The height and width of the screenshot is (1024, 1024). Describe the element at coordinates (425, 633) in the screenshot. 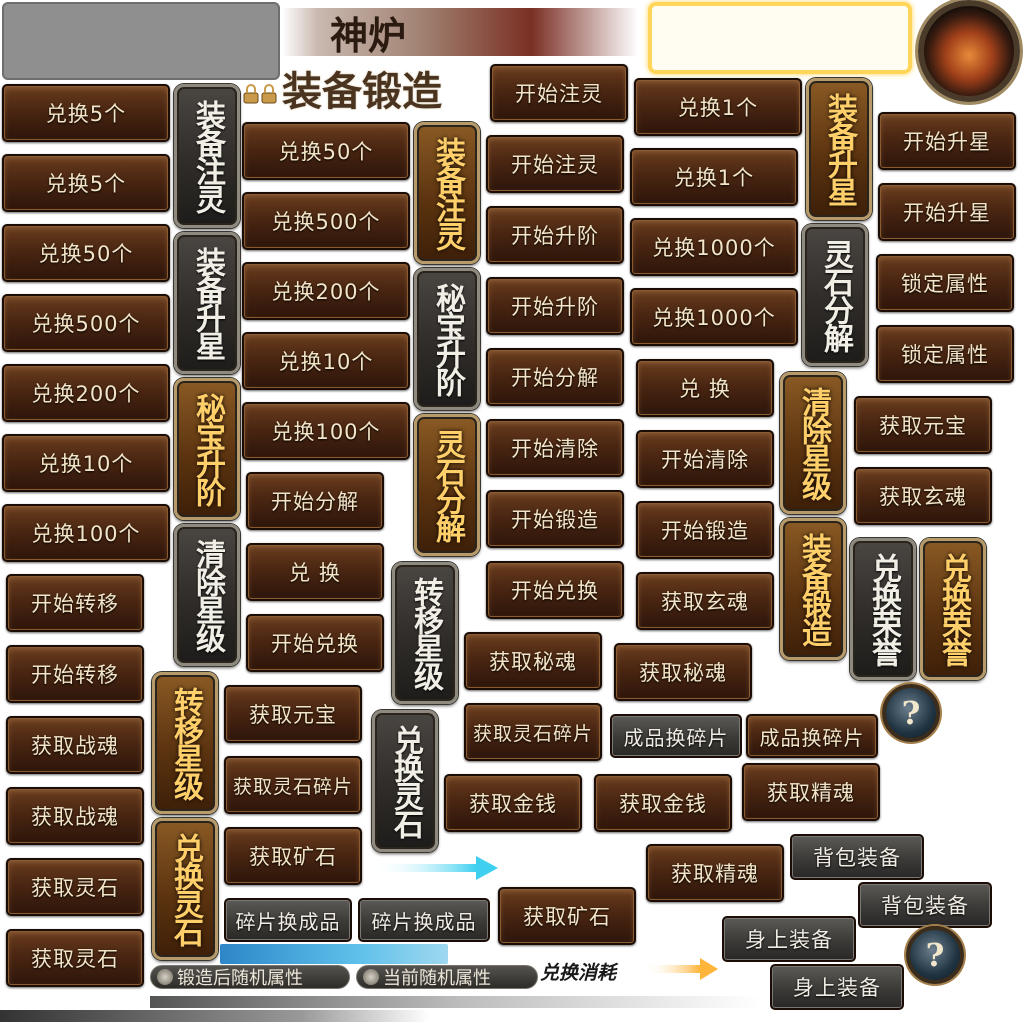

I see `tab-transfer-star-dark: 转移星级` at that location.